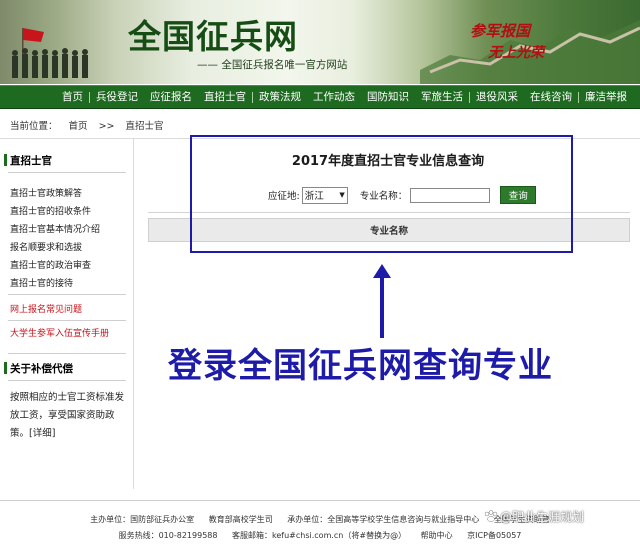 The width and height of the screenshot is (640, 550). I want to click on sidebar-item-policy: 直招士官政策解答, so click(46, 192).